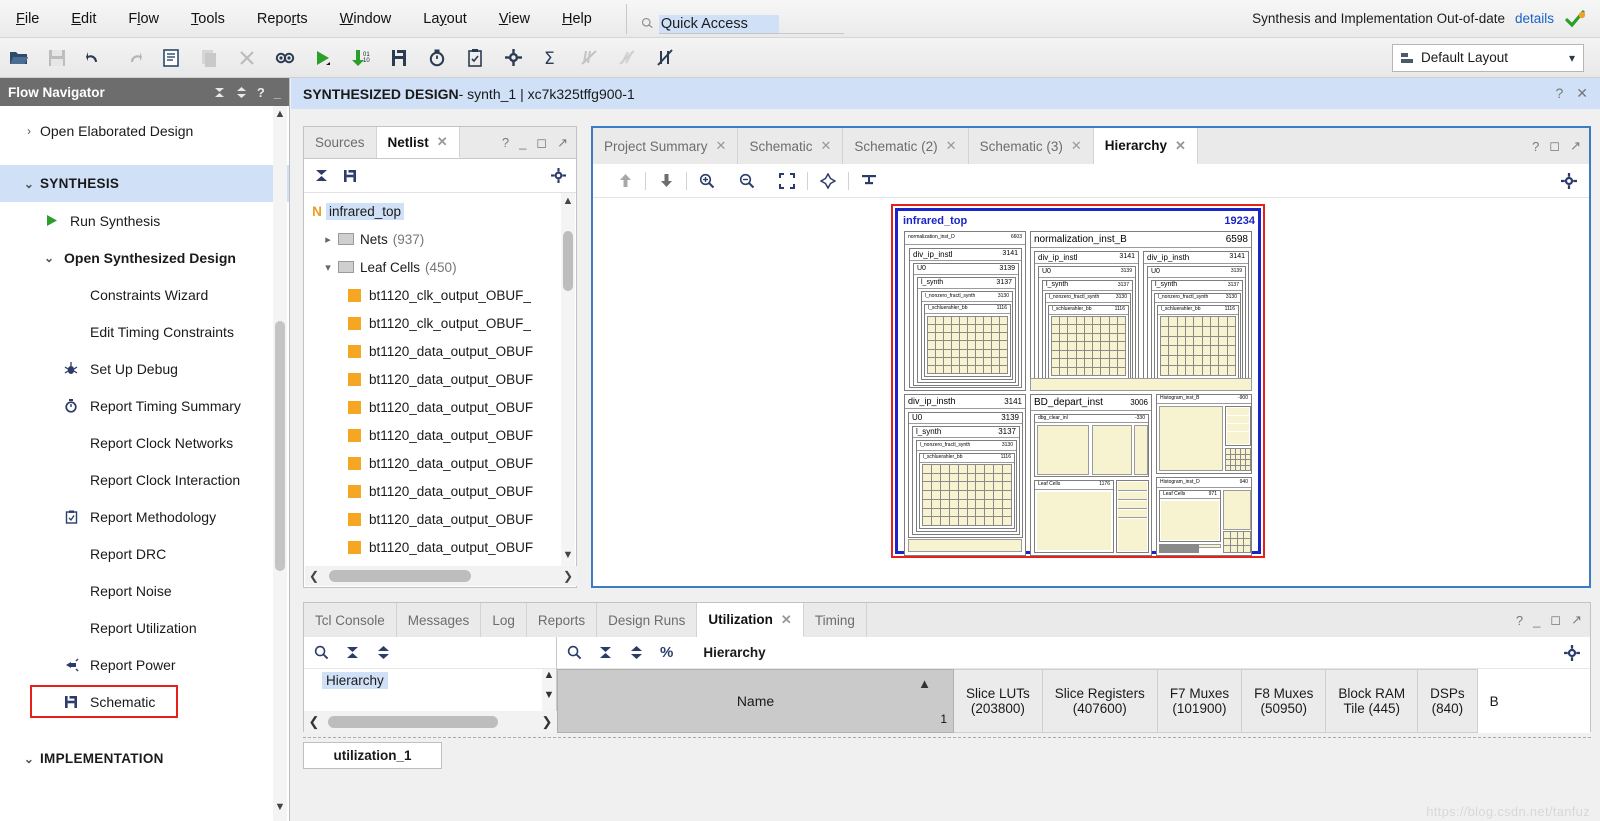 The width and height of the screenshot is (1600, 821). I want to click on bottom-left-scrollbar: ▲ ▼, so click(549, 690).